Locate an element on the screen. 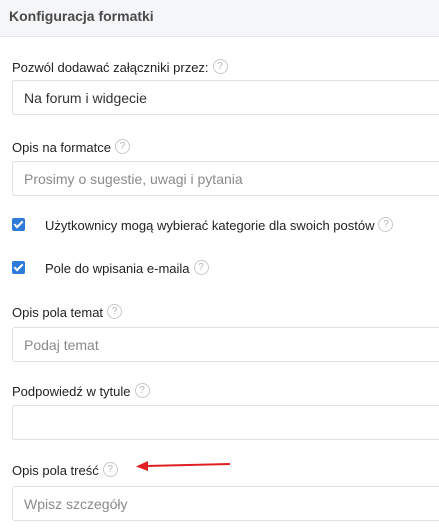  attachments-label-row: Pozwól dodawać załączniki przez:? is located at coordinates (120, 67).